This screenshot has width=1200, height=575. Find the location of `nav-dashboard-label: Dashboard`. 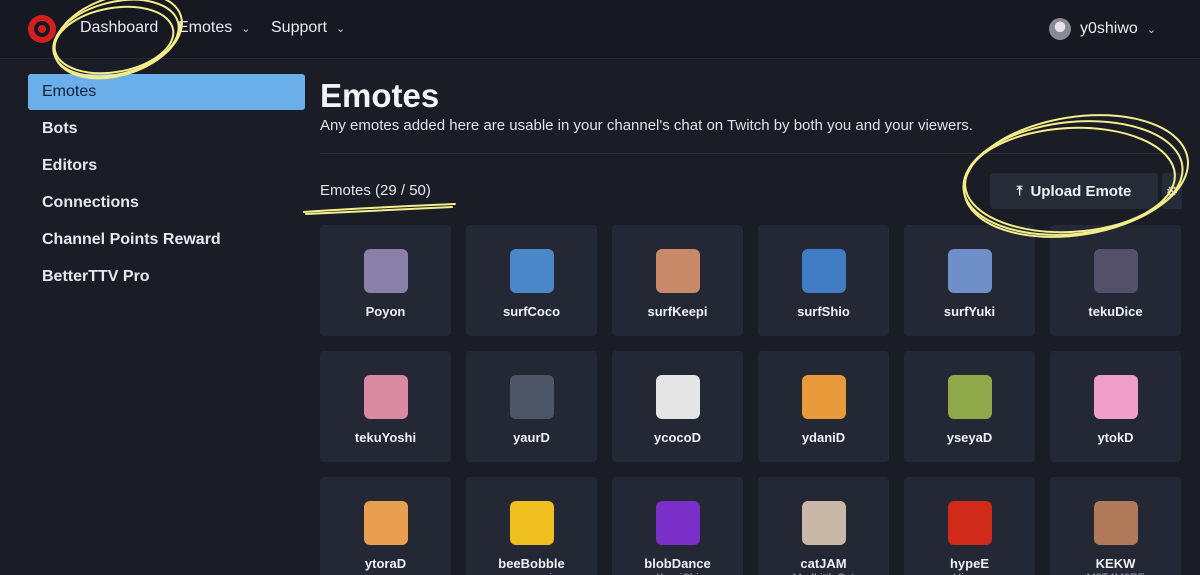

nav-dashboard-label: Dashboard is located at coordinates (119, 27).